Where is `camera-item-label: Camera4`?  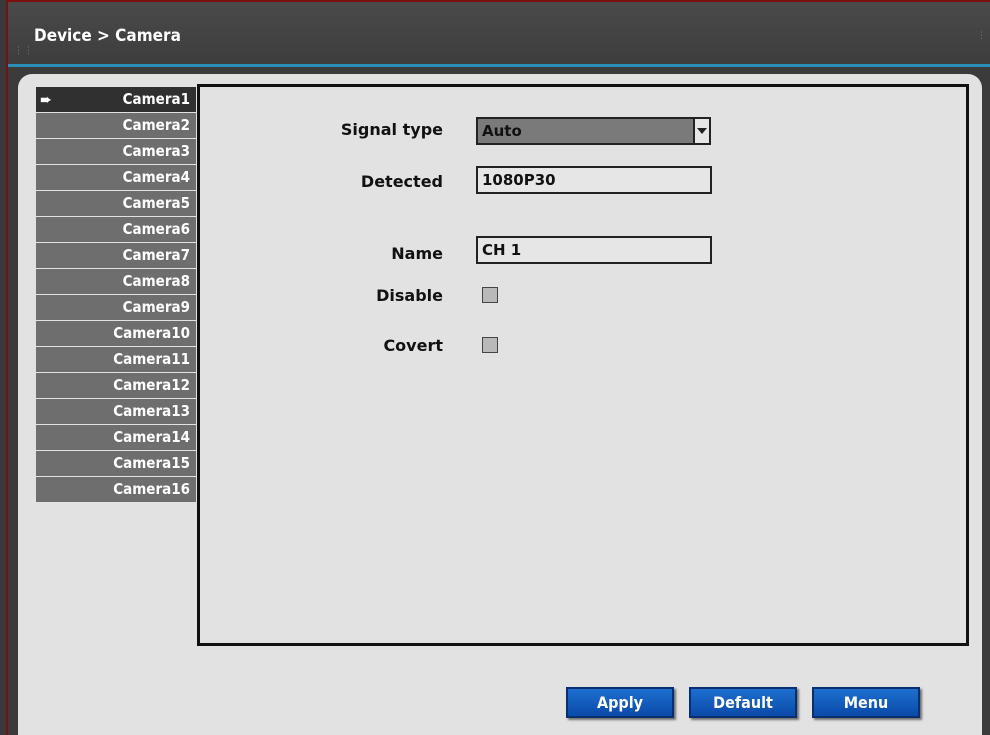
camera-item-label: Camera4 is located at coordinates (156, 177).